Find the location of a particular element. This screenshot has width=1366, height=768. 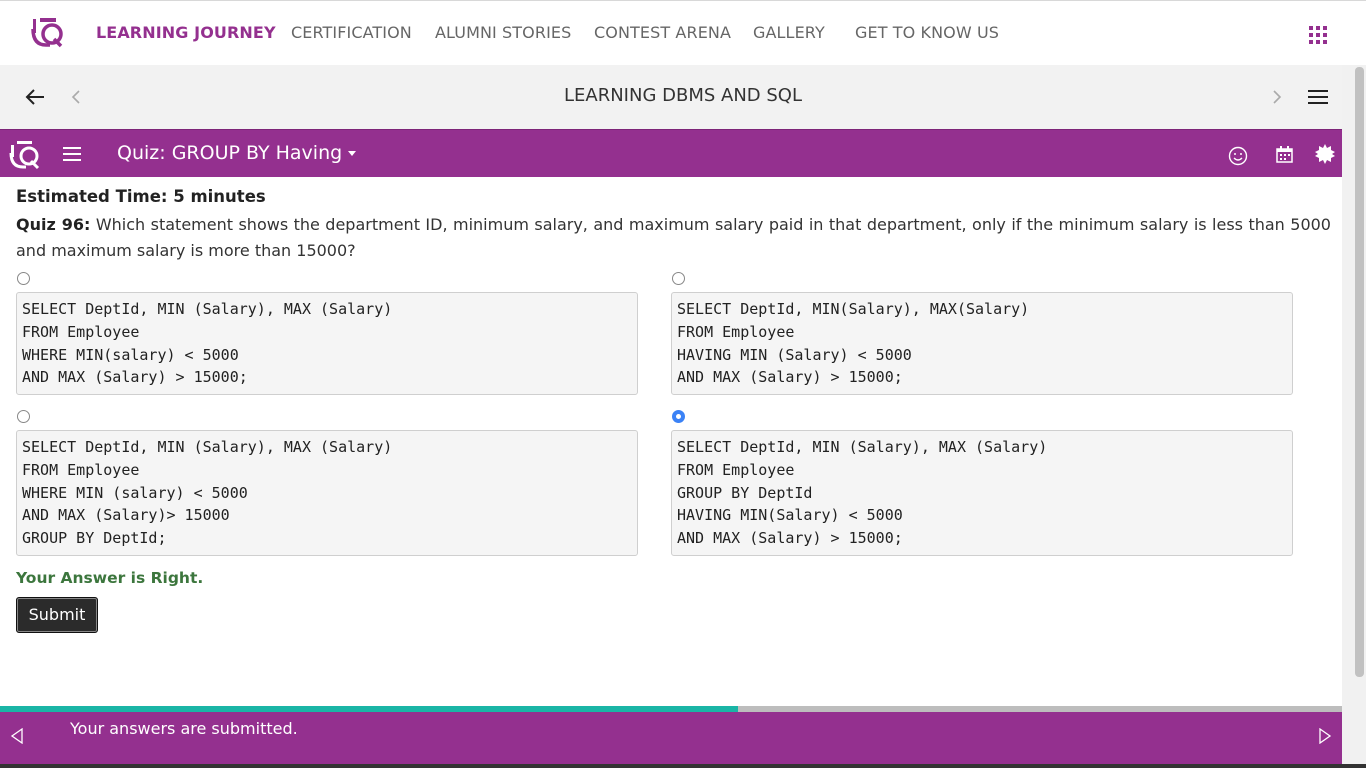

code-line: GROUP BY DeptId is located at coordinates (745, 492).